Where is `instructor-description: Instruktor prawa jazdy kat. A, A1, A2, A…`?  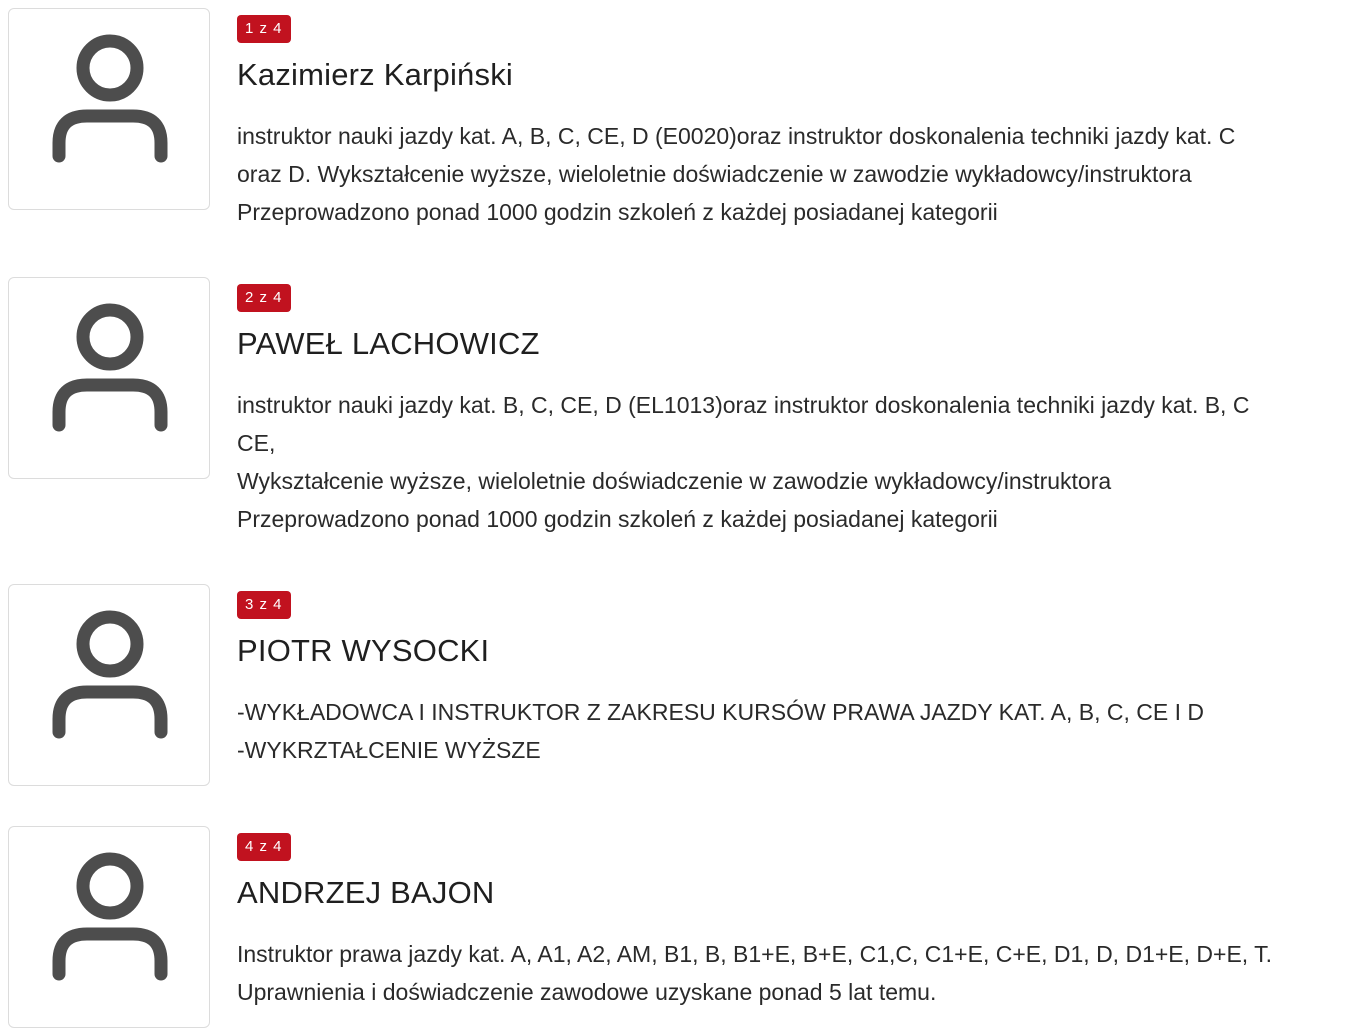 instructor-description: Instruktor prawa jazdy kat. A, A1, A2, A… is located at coordinates (755, 973).